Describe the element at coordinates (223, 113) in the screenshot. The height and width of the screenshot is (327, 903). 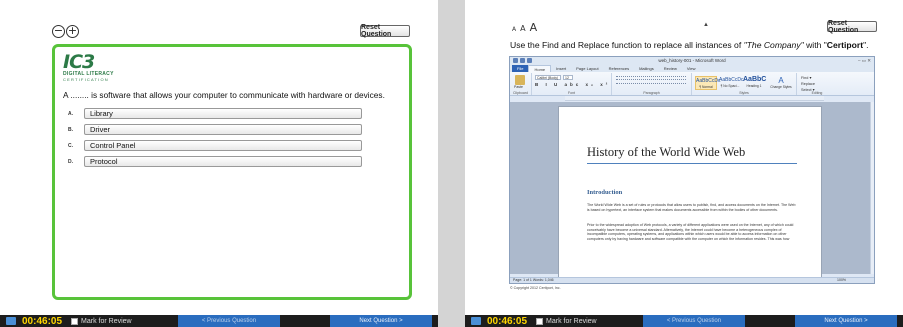
I see `answer-option-library: Library` at that location.